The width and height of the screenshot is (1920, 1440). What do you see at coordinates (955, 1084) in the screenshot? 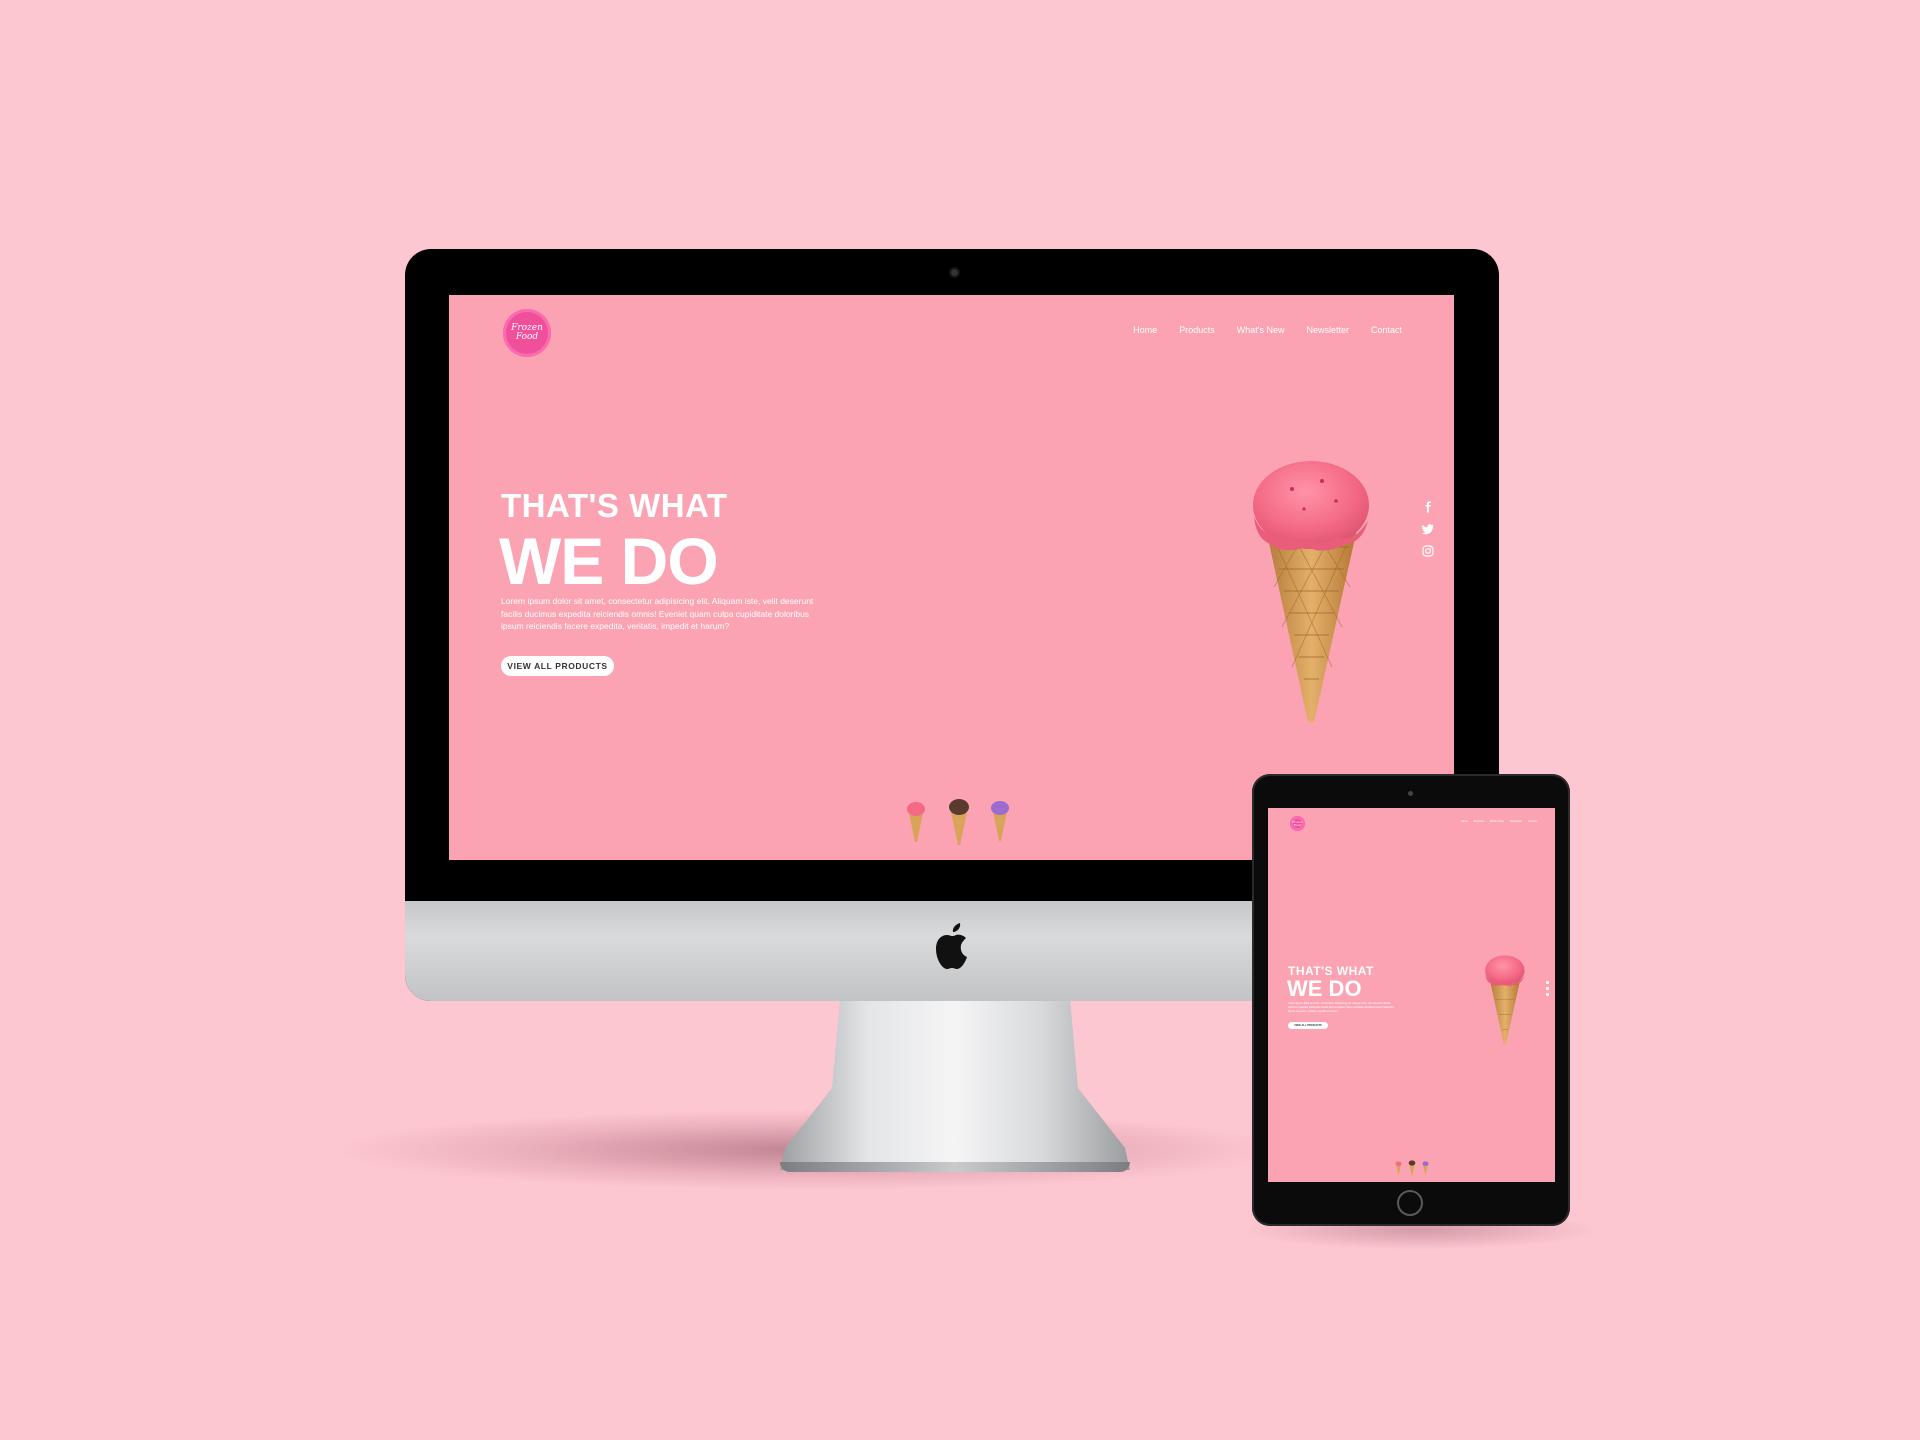
I see `imac-stand` at bounding box center [955, 1084].